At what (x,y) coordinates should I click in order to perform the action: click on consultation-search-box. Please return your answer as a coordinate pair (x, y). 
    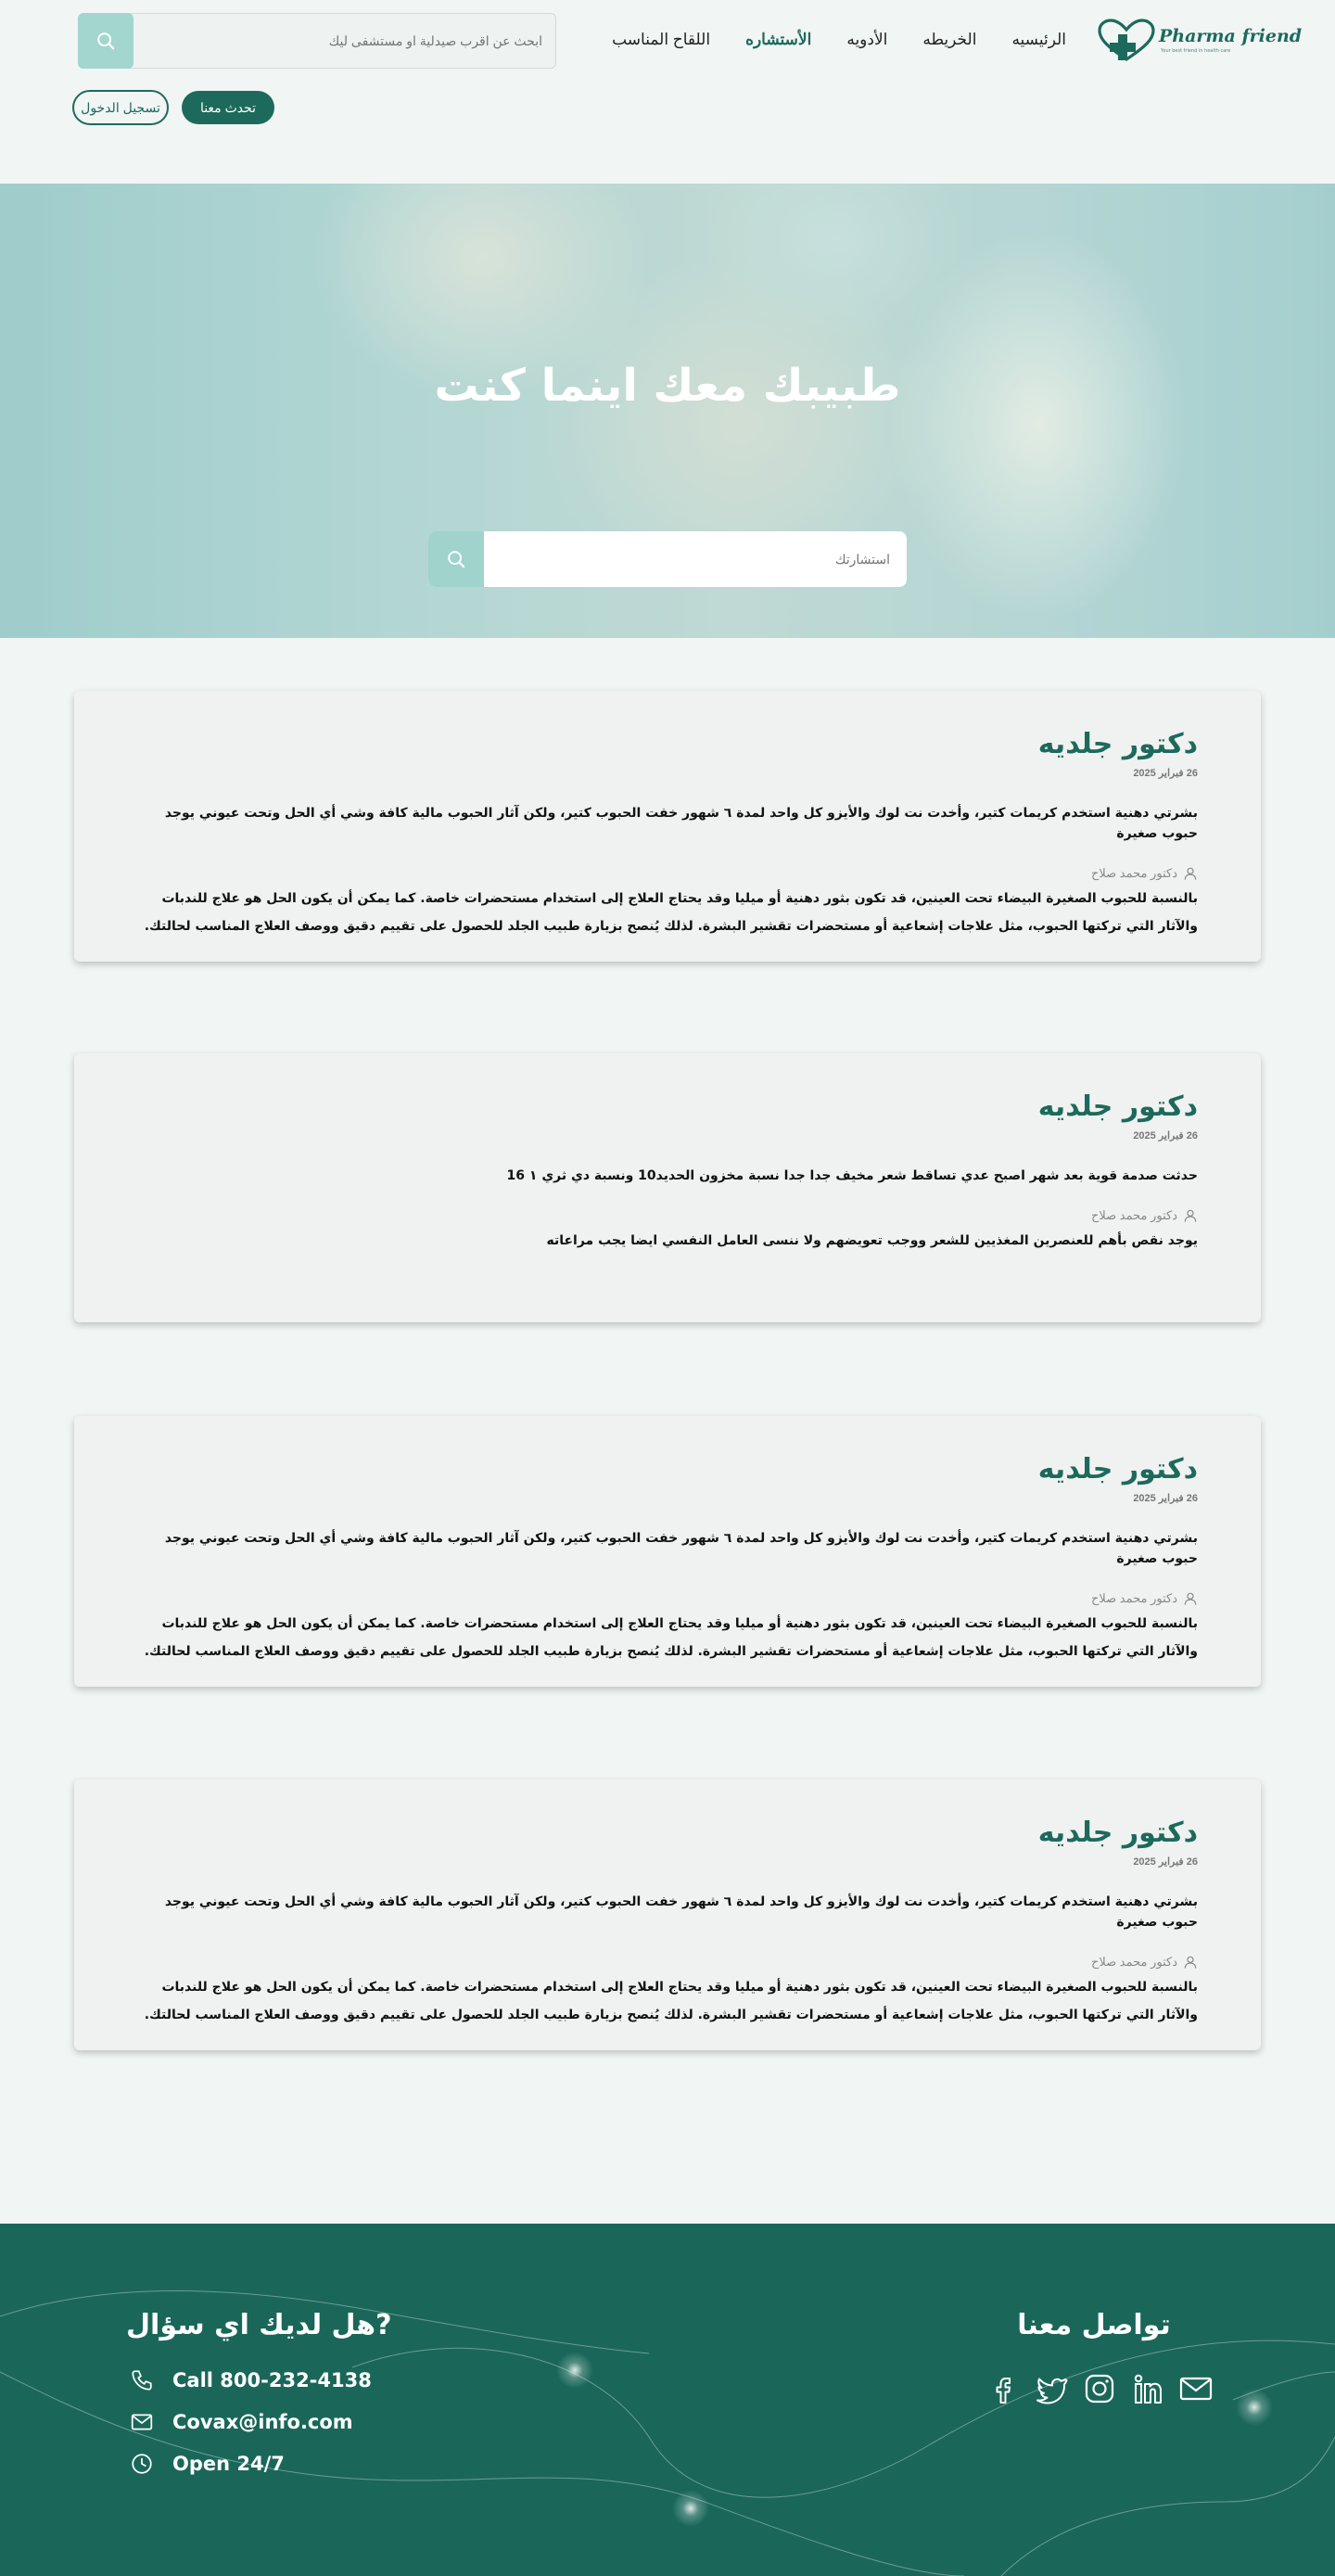
    Looking at the image, I should click on (667, 559).